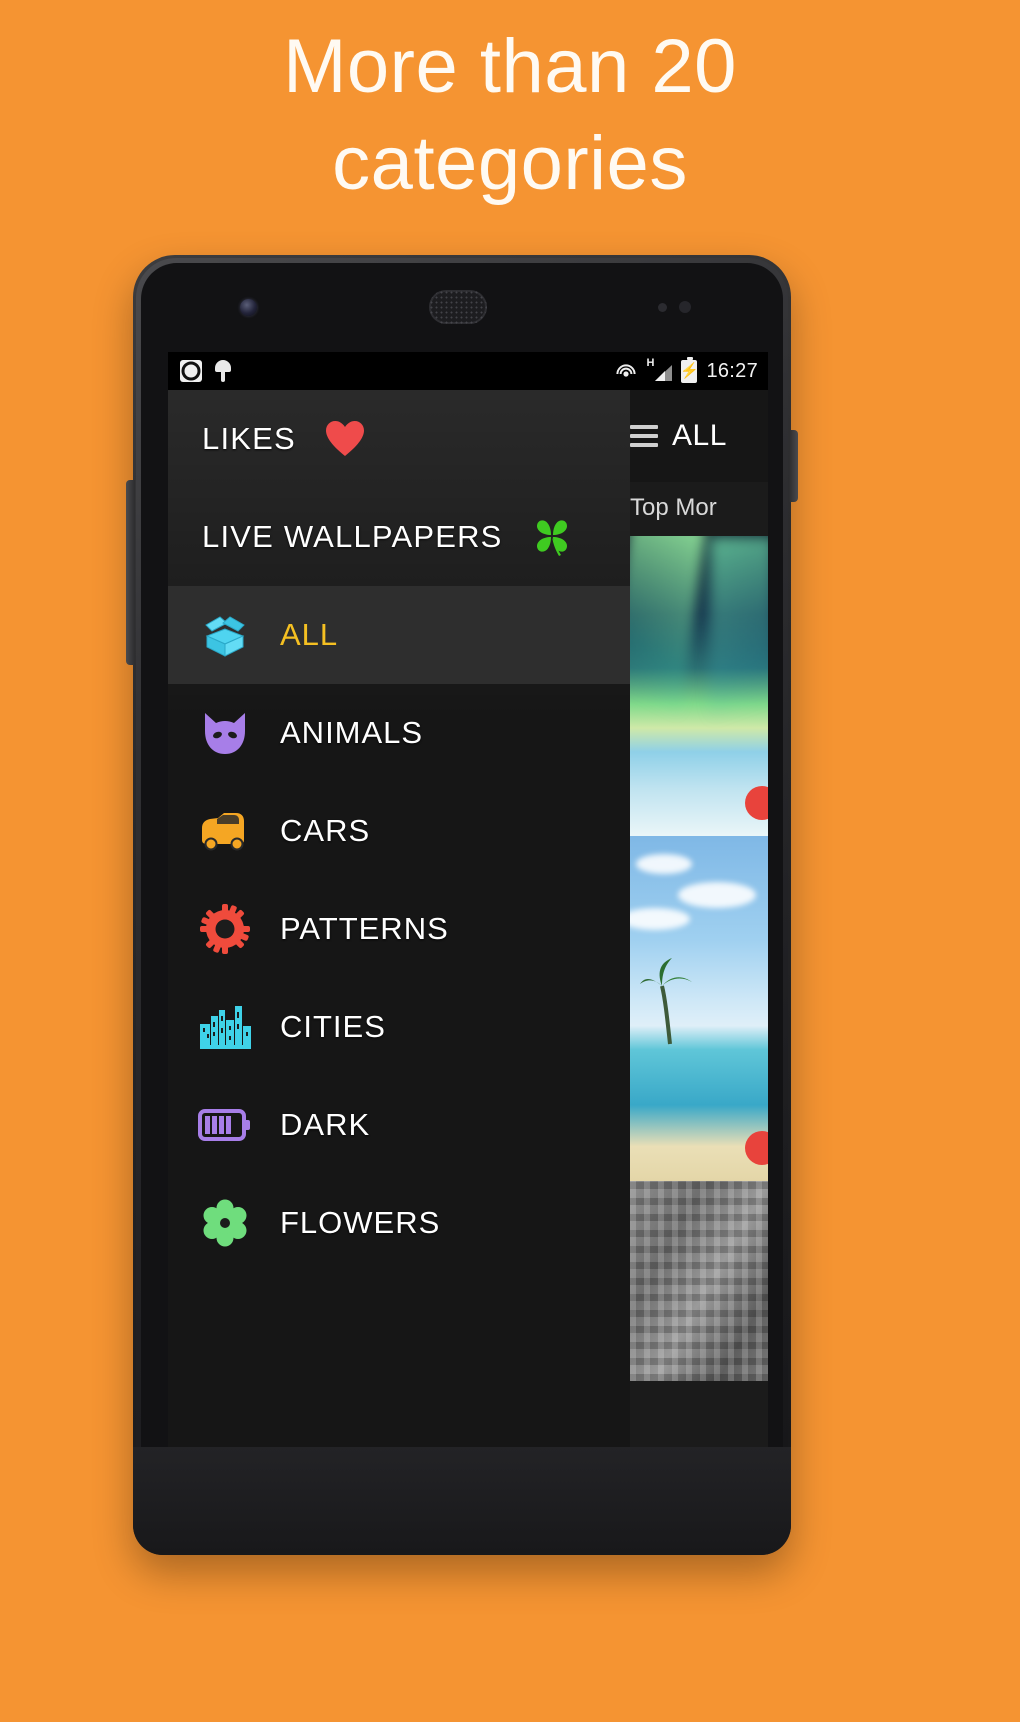  I want to click on open-box-icon, so click(225, 635).